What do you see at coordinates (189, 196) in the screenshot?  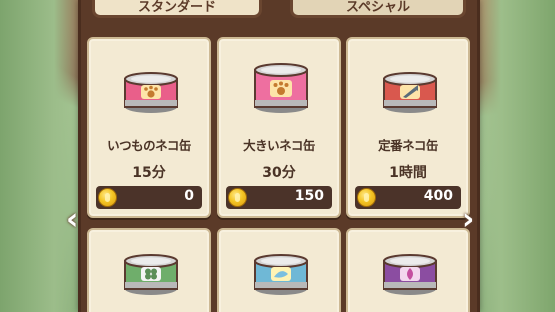 I see `item-price: 0` at bounding box center [189, 196].